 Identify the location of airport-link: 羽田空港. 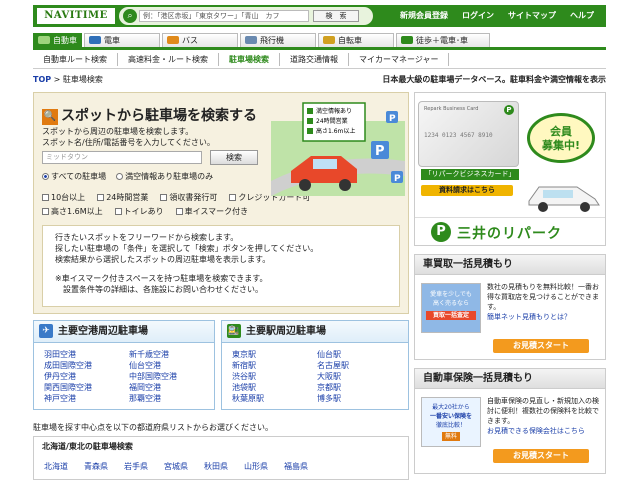
(86, 354).